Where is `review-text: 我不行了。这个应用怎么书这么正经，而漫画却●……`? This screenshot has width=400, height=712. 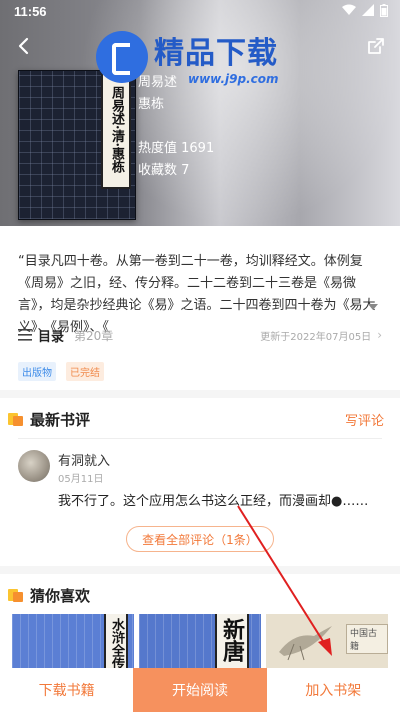
review-text: 我不行了。这个应用怎么书这么正经，而漫画却●…… is located at coordinates (213, 501).